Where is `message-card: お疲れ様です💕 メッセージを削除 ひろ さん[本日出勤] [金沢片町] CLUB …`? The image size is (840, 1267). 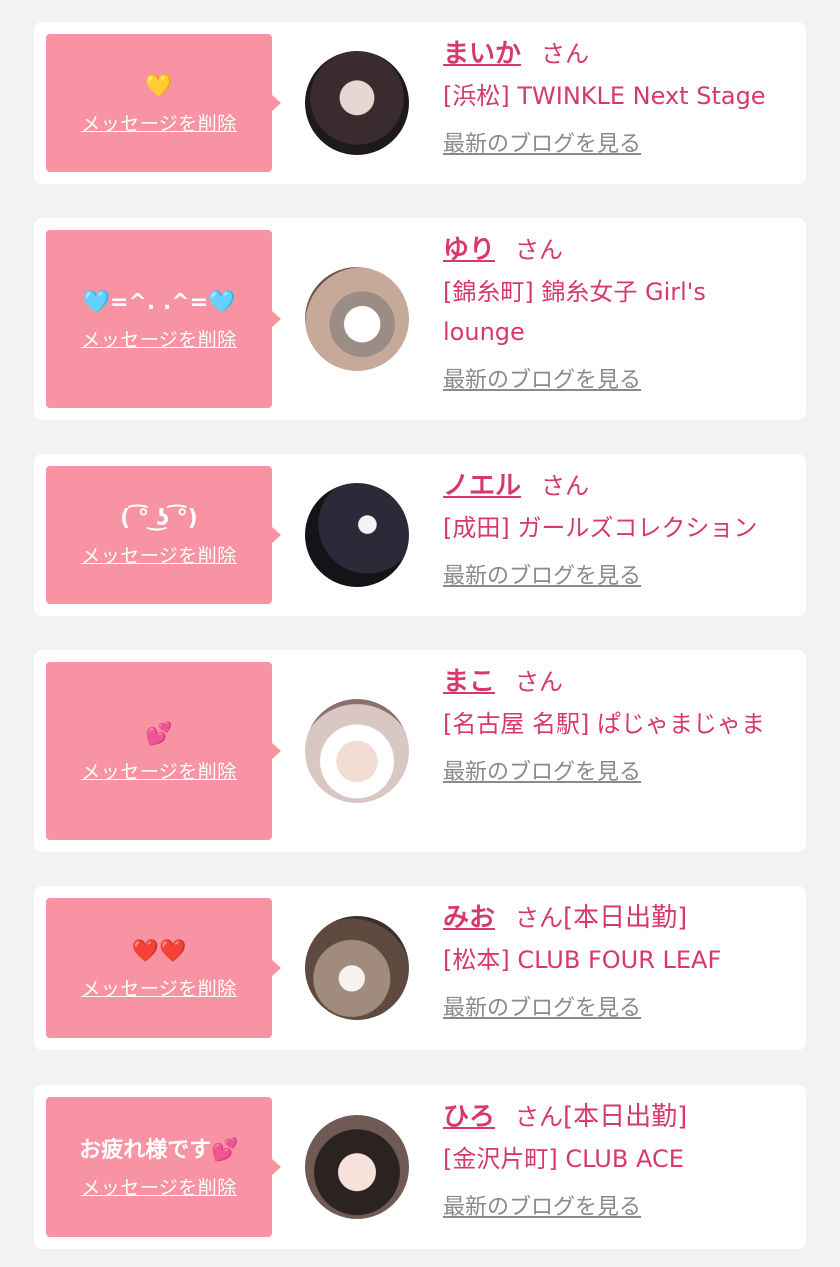
message-card: お疲れ様です💕 メッセージを削除 ひろ さん[本日出勤] [金沢片町] CLUB … is located at coordinates (420, 1167).